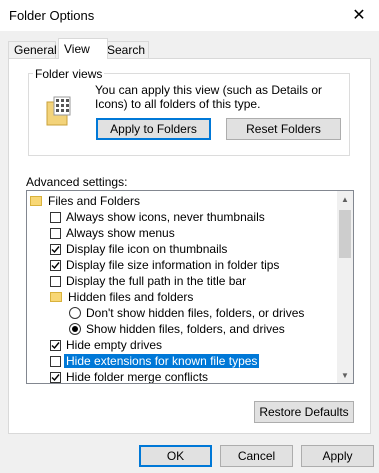 The image size is (379, 473). I want to click on apply-to-folders-button: Apply to Folders, so click(153, 129).